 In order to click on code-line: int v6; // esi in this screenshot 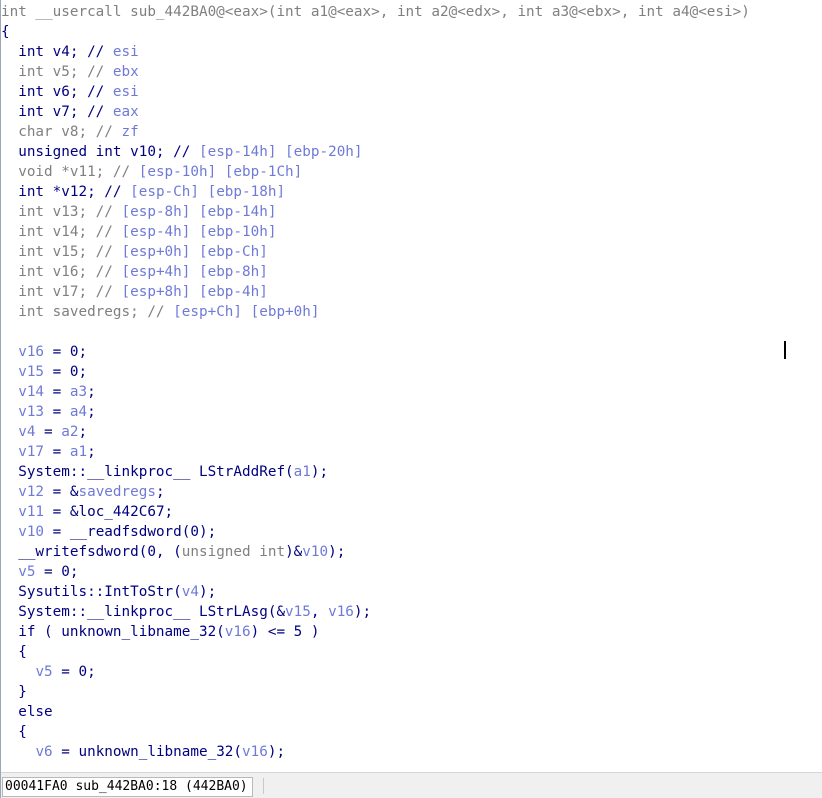, I will do `click(70, 92)`.